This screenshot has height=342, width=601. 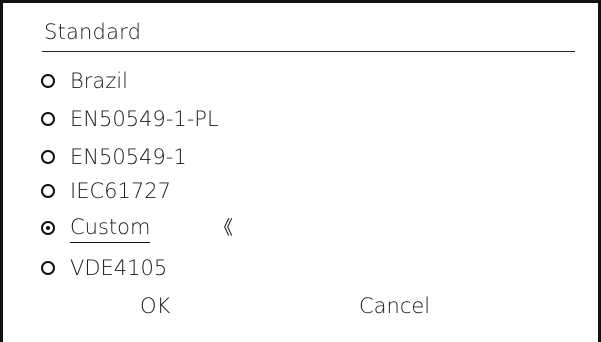 I want to click on option-en50549-1-pl: EN50549-1-PL, so click(x=130, y=119).